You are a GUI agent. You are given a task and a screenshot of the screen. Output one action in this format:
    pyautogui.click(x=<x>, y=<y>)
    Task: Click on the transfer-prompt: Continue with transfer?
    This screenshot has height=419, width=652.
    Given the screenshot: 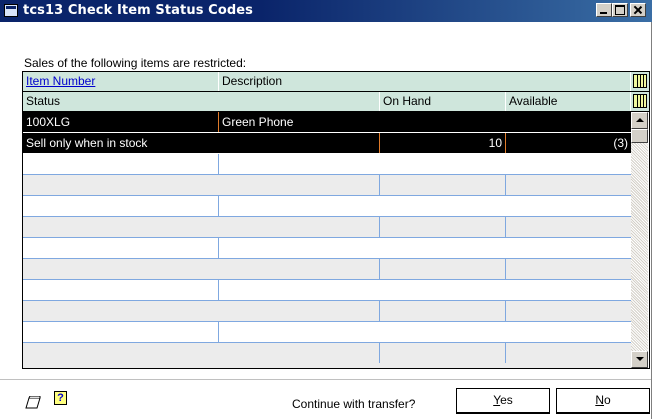 What is the action you would take?
    pyautogui.click(x=354, y=404)
    